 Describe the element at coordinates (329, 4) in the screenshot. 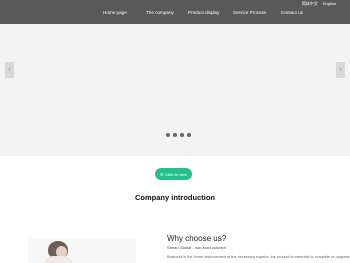

I see `language-option-english: English` at that location.